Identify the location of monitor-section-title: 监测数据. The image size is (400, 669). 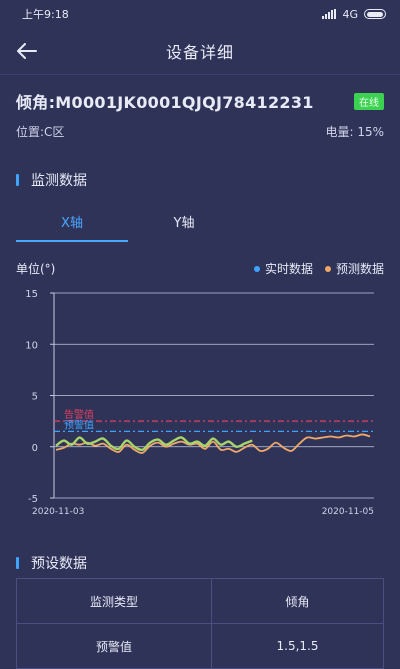
(200, 180).